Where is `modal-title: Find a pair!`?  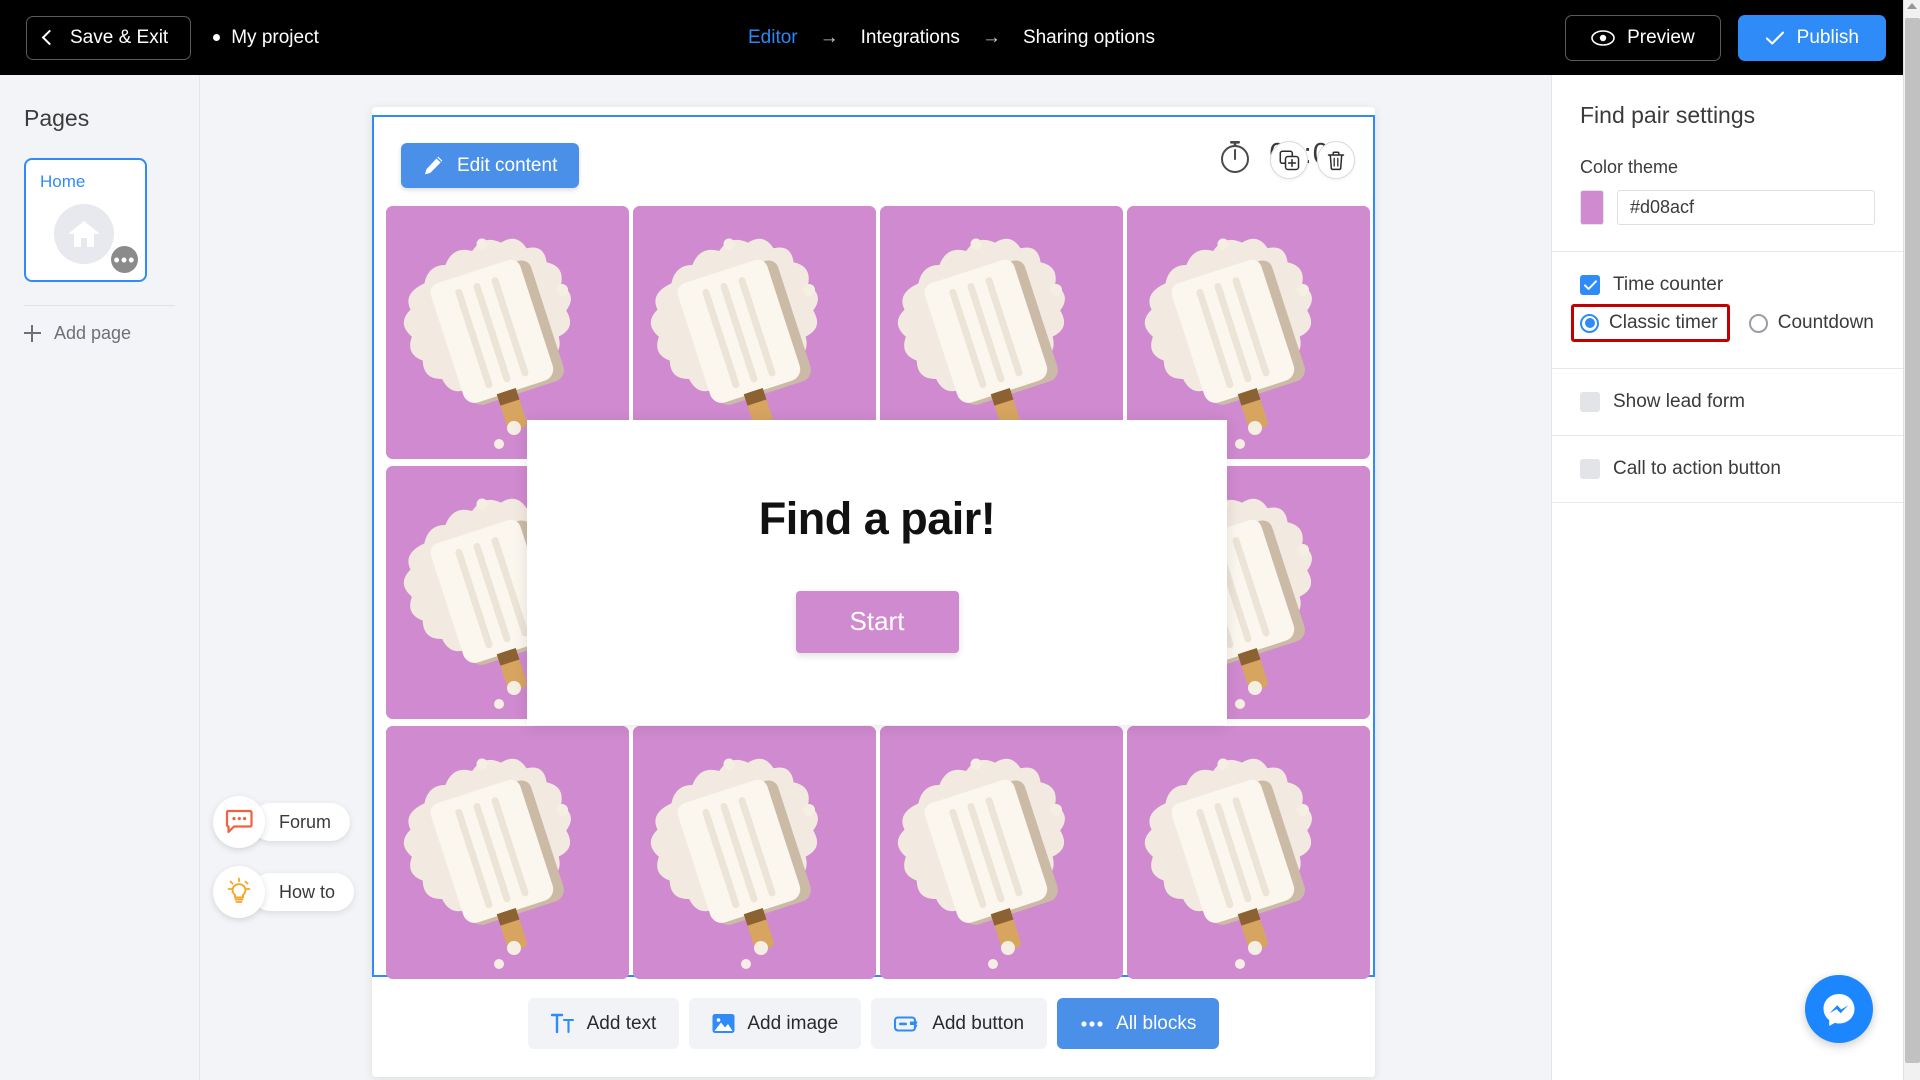
modal-title: Find a pair! is located at coordinates (877, 518).